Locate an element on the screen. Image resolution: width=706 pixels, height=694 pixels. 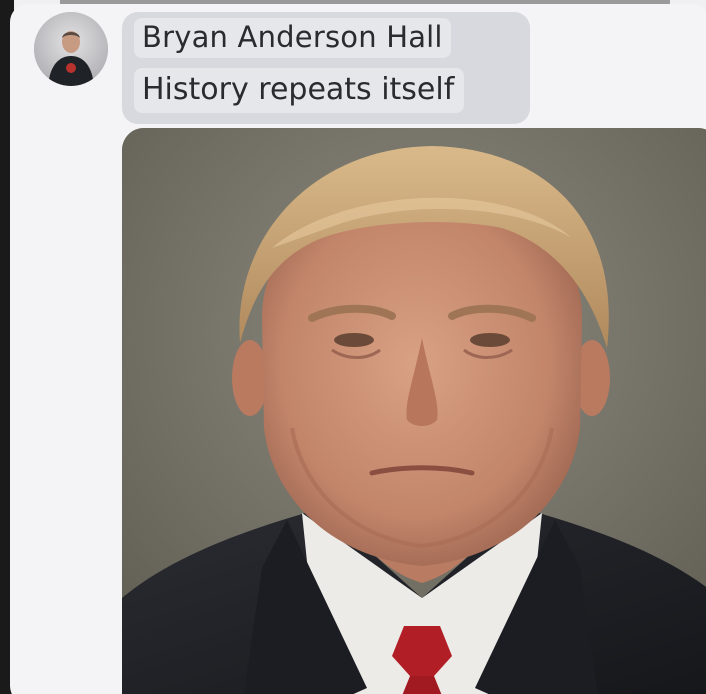
profile-photo-icon is located at coordinates (71, 49).